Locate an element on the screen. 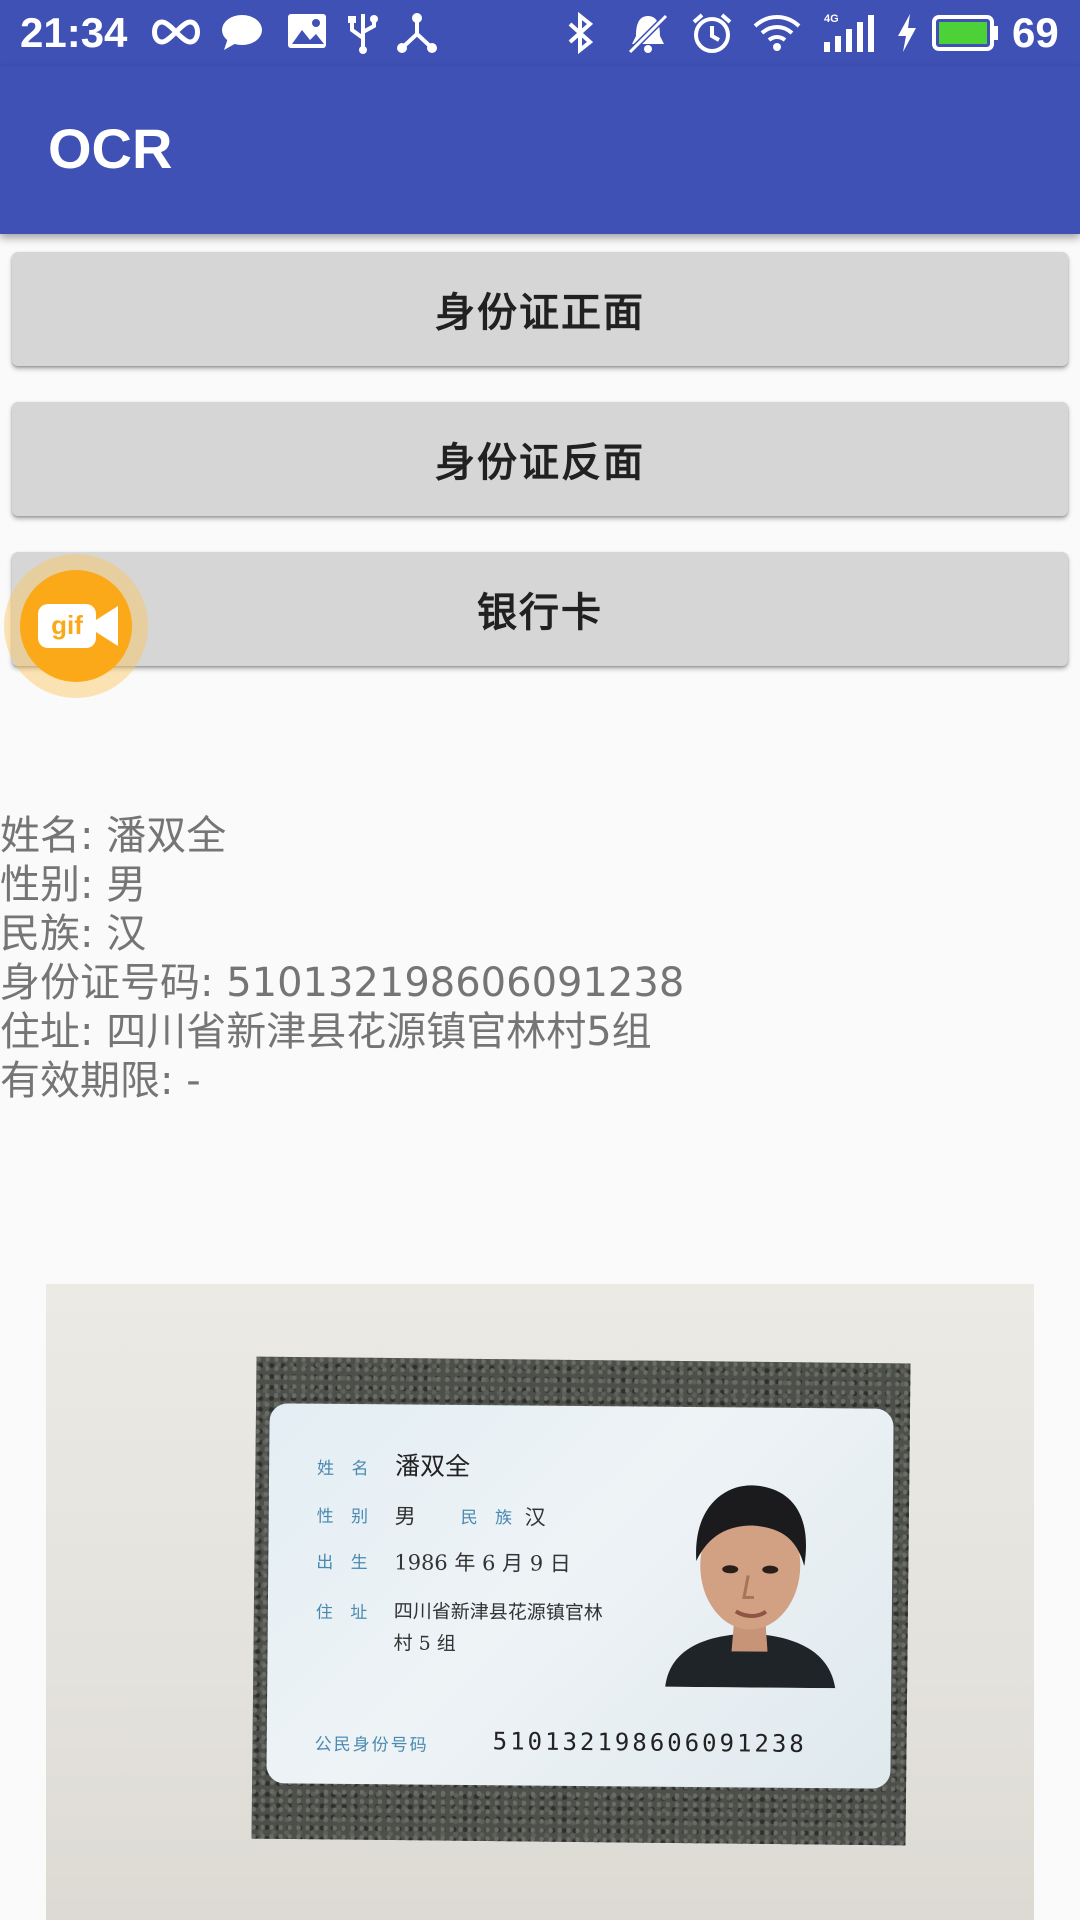 This screenshot has height=1920, width=1080. photo-icon is located at coordinates (307, 31).